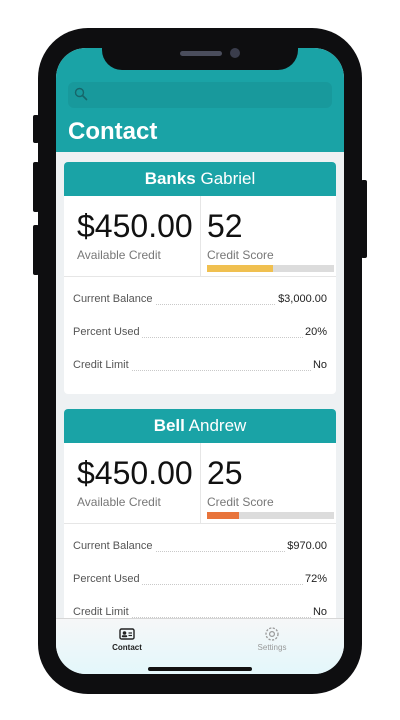 This screenshot has width=400, height=720. Describe the element at coordinates (314, 332) in the screenshot. I see `detail-value: 20%` at that location.